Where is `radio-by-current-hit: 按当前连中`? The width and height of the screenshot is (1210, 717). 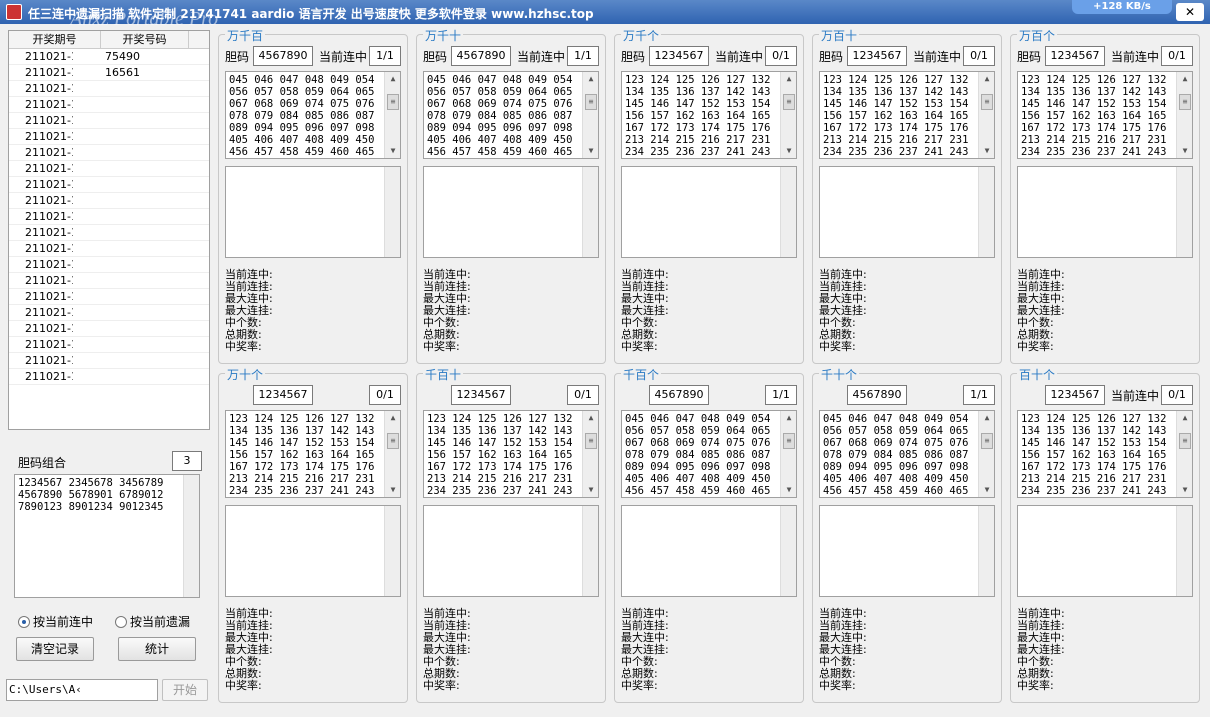 radio-by-current-hit: 按当前连中 is located at coordinates (55, 621).